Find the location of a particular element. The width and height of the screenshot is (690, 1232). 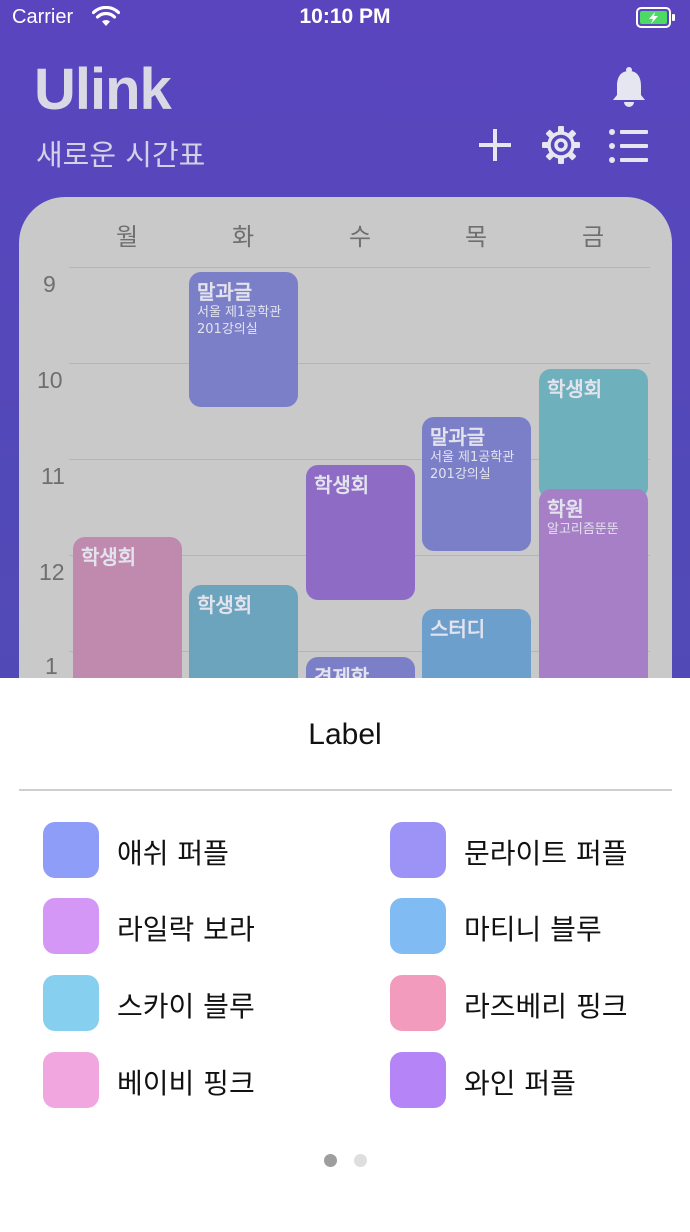

app-logo: Ulink is located at coordinates (103, 89).